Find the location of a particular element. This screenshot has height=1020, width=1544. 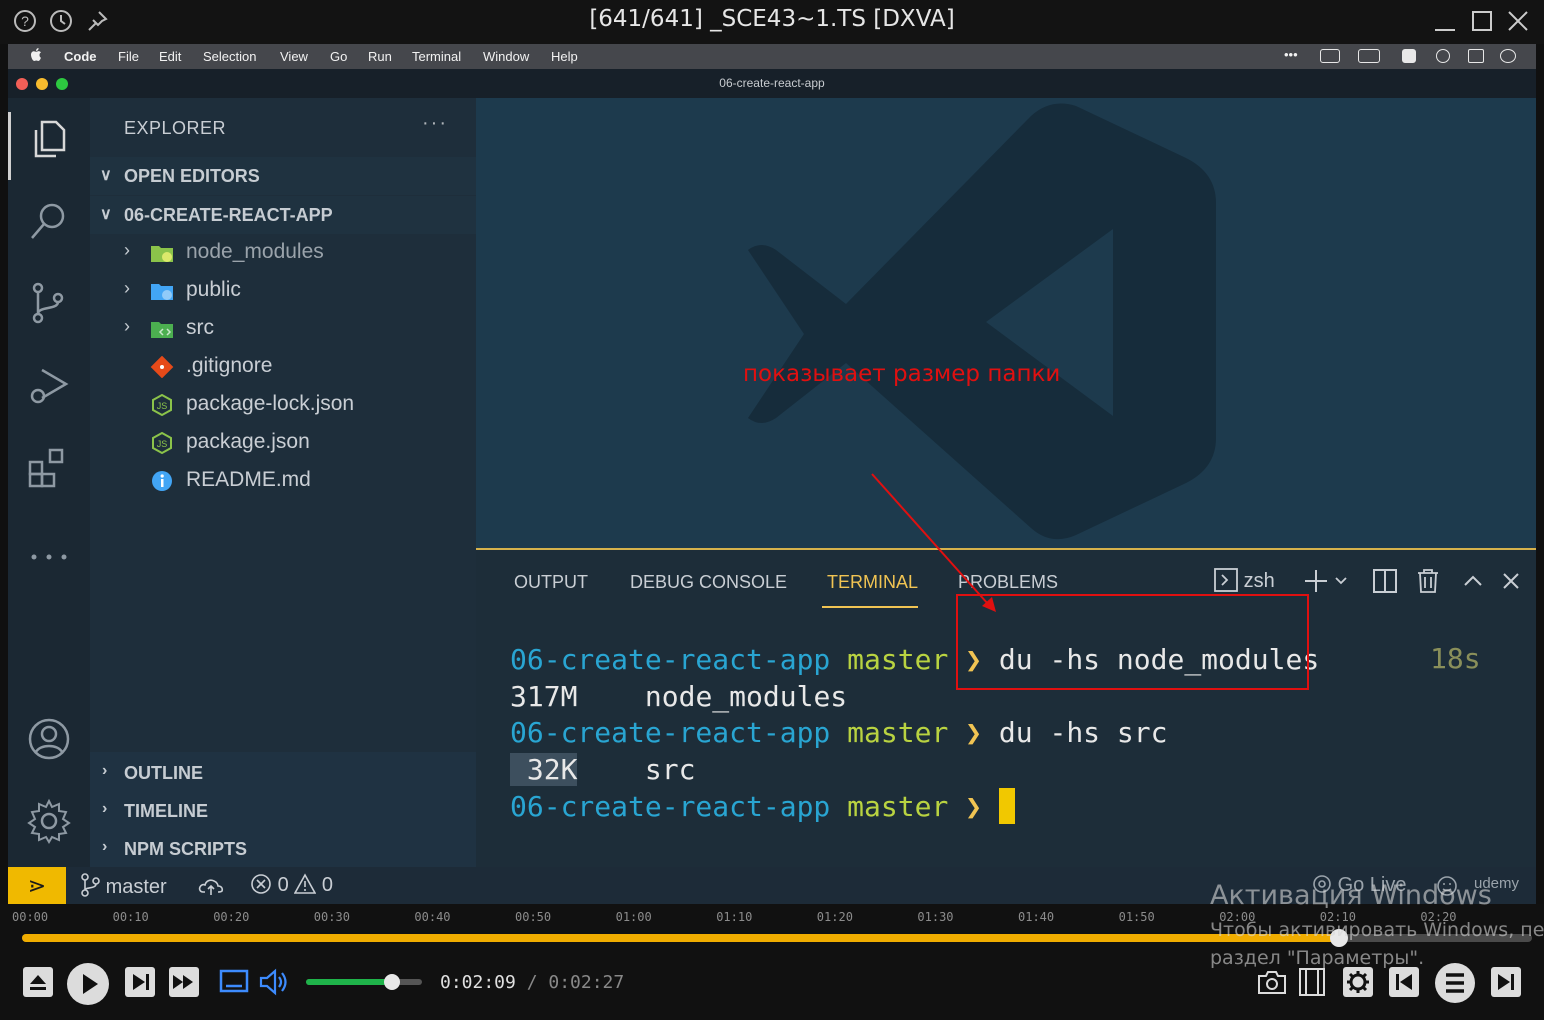

git-branch-icon is located at coordinates (90, 885).